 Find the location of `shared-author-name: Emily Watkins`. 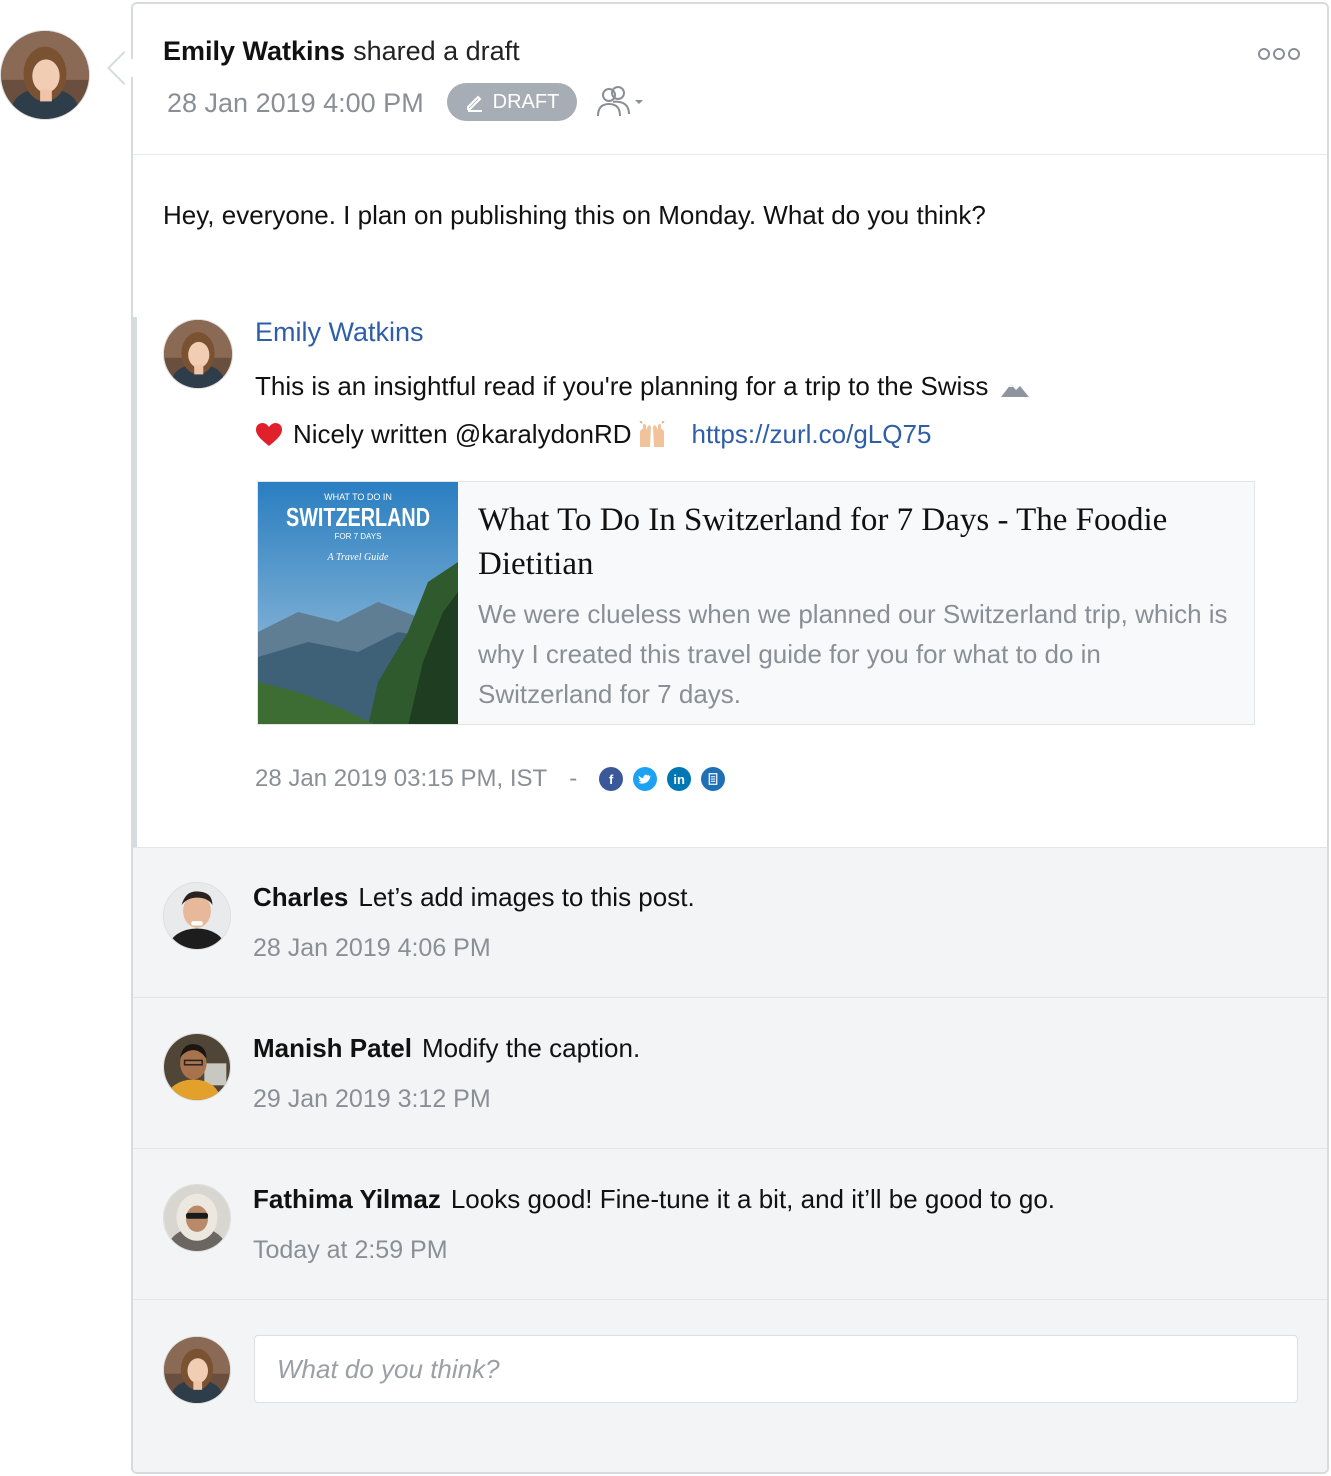

shared-author-name: Emily Watkins is located at coordinates (339, 332).